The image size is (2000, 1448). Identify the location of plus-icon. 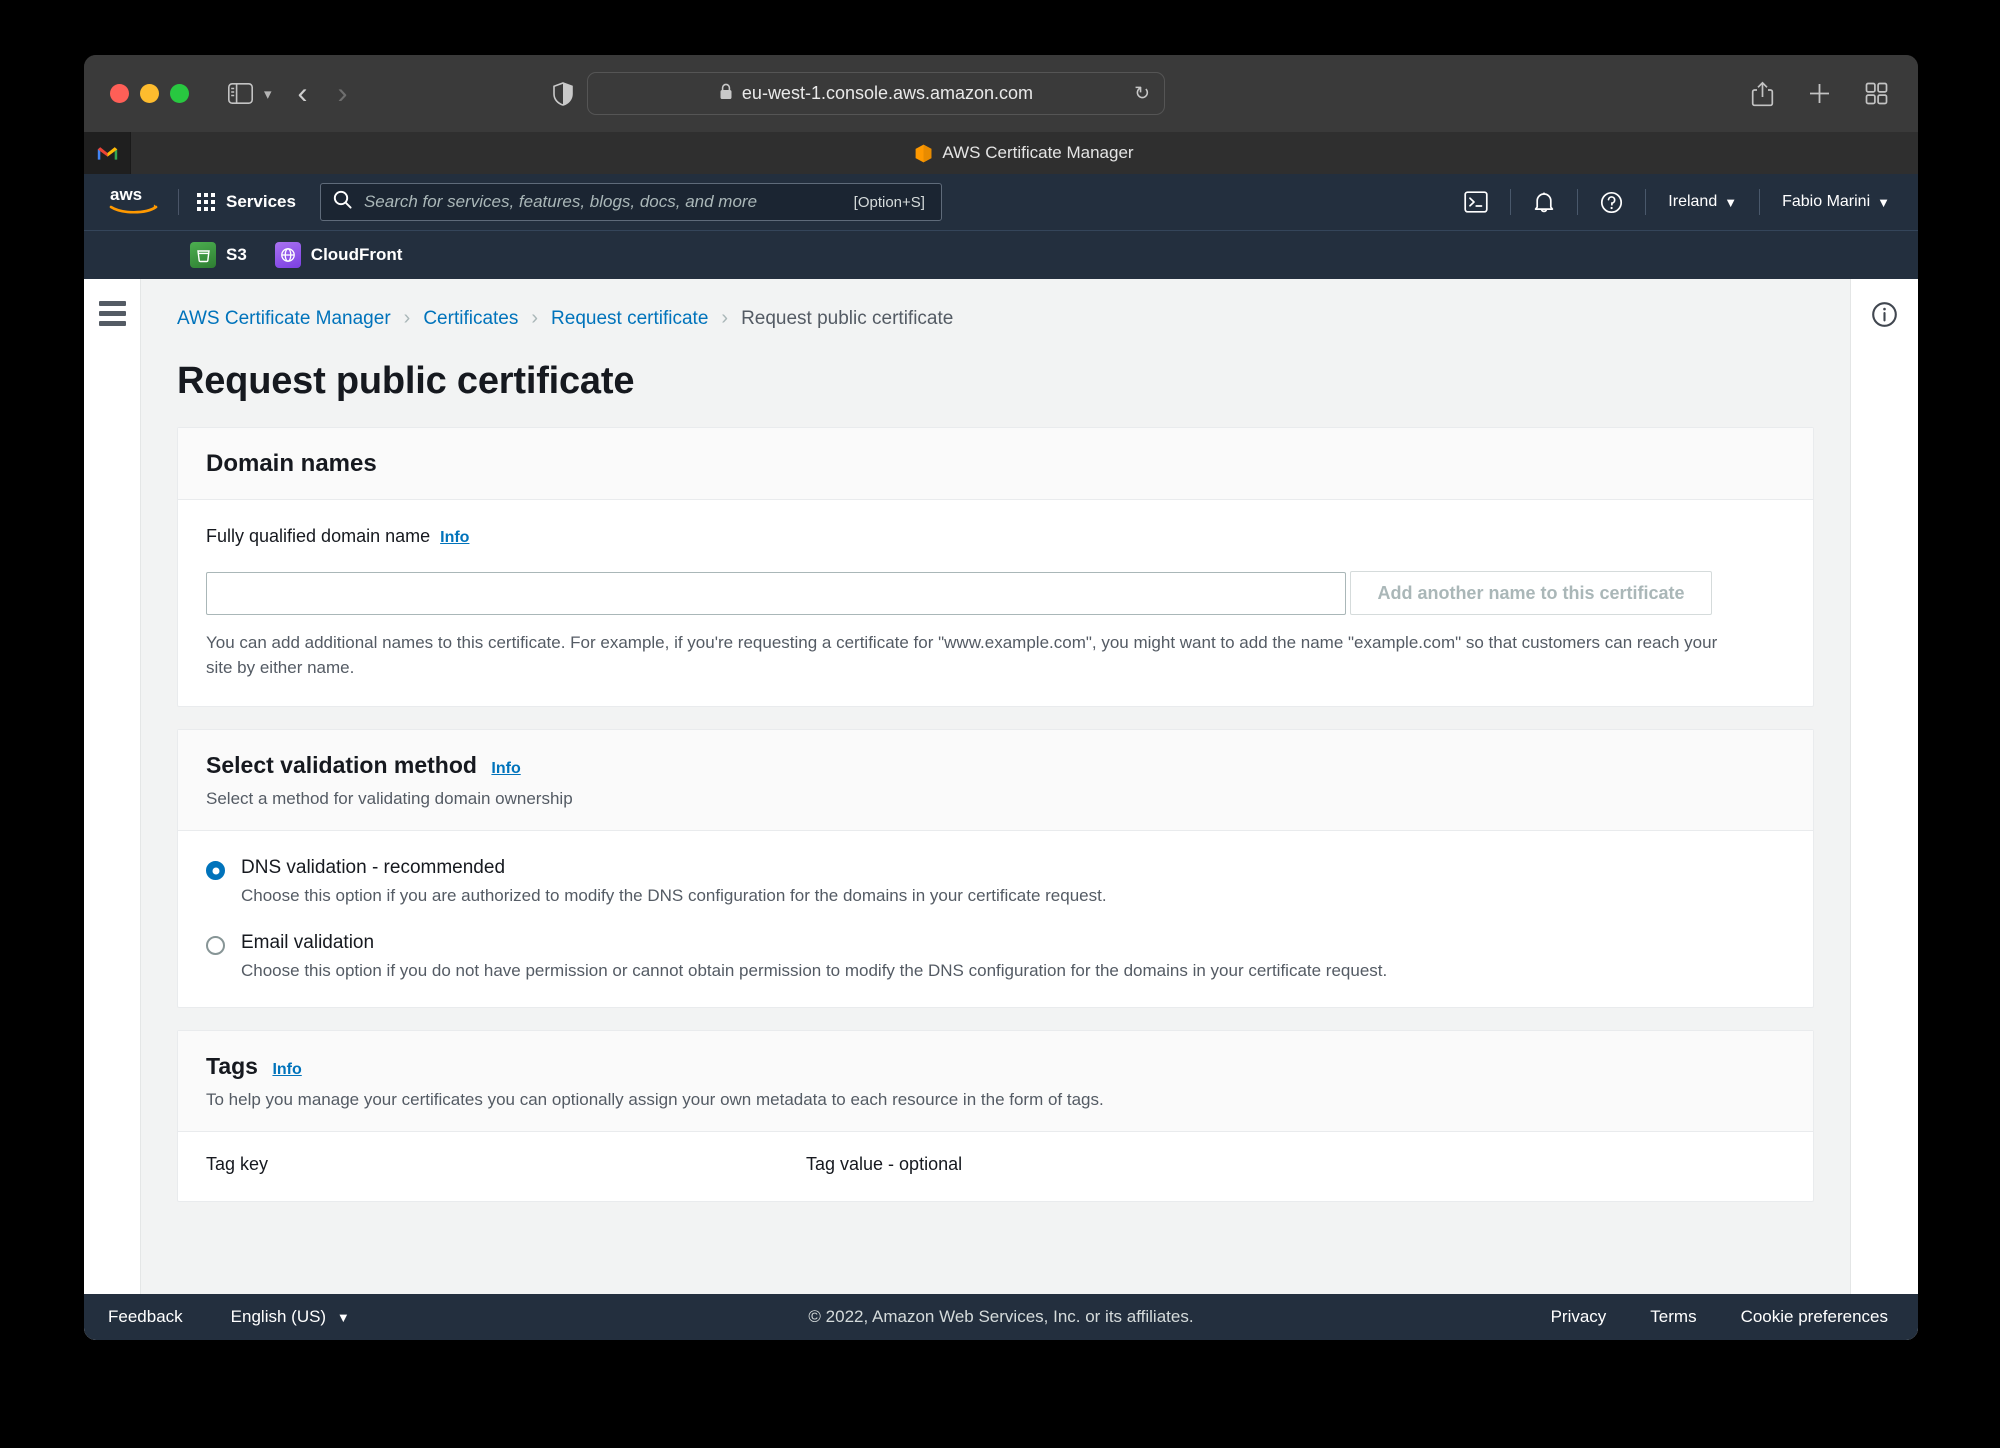
(1819, 93).